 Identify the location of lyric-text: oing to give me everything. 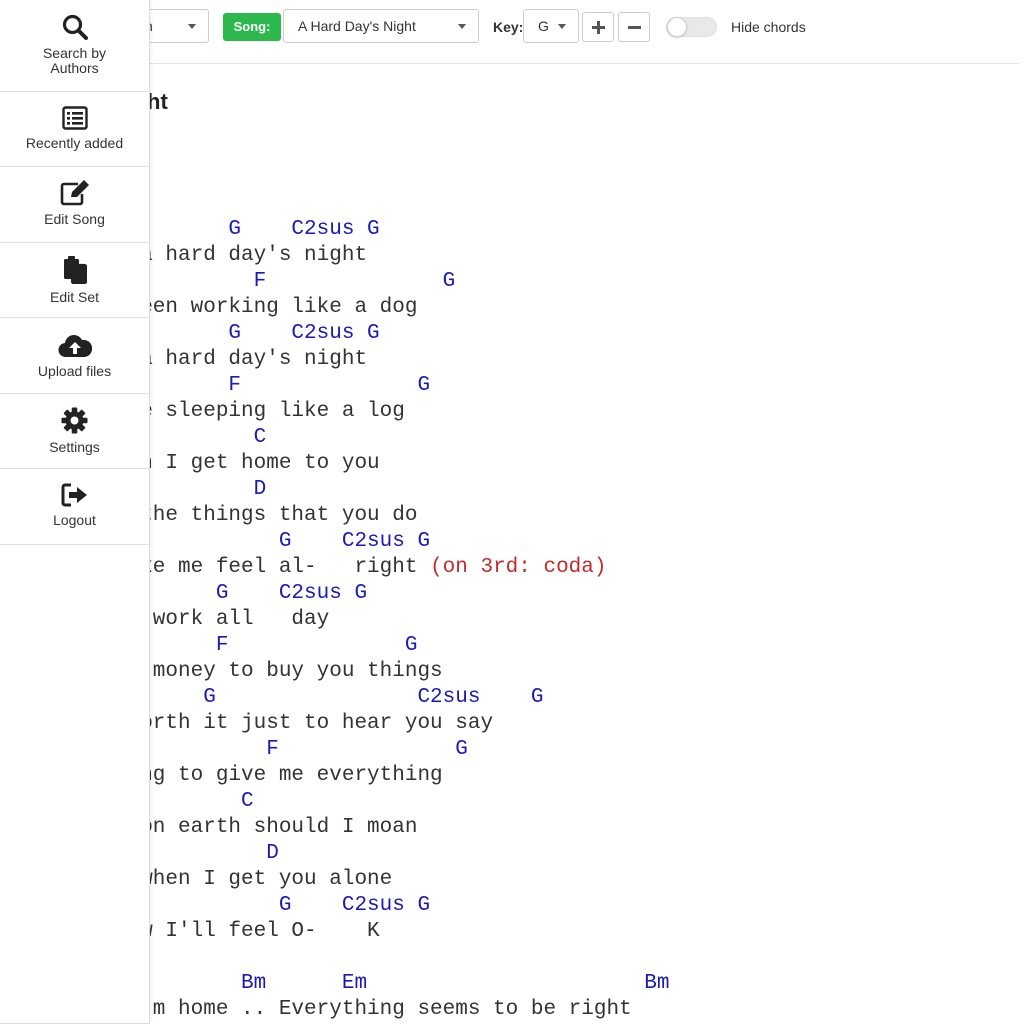
(279, 775).